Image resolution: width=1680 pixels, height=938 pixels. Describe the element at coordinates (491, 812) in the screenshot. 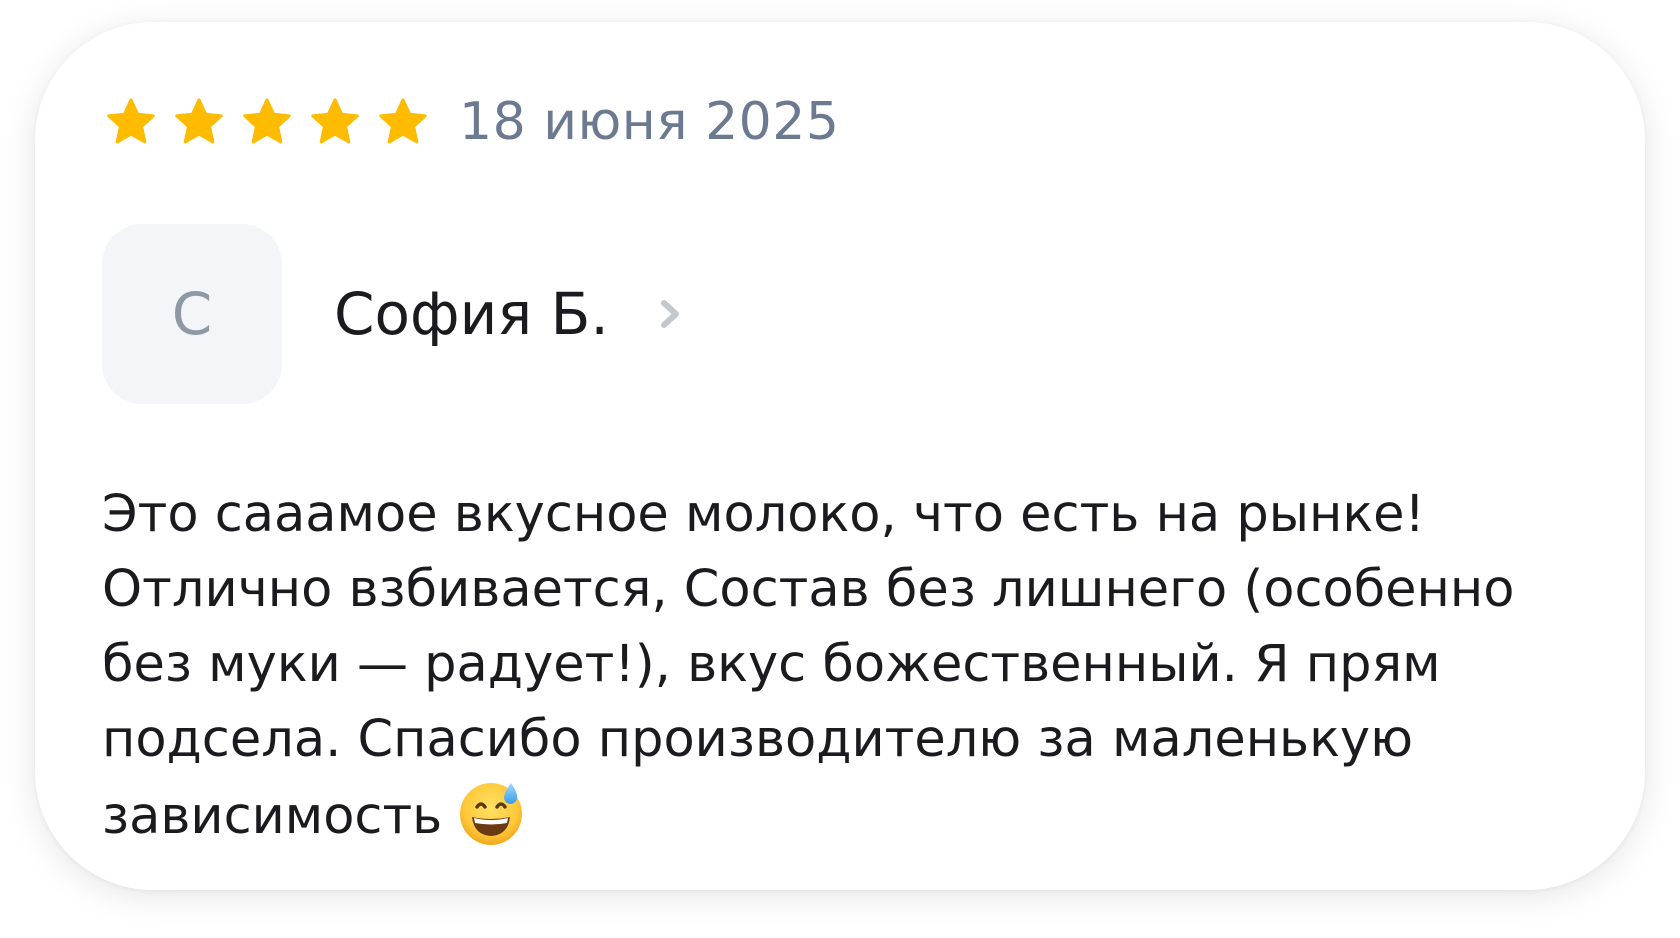

I see `grinning-face-with-sweat-emoji-icon` at that location.